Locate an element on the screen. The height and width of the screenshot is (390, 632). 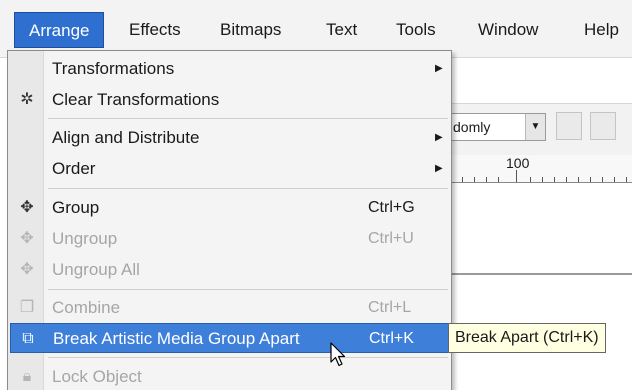
clear-transformations-icon: ✲ is located at coordinates (27, 99).